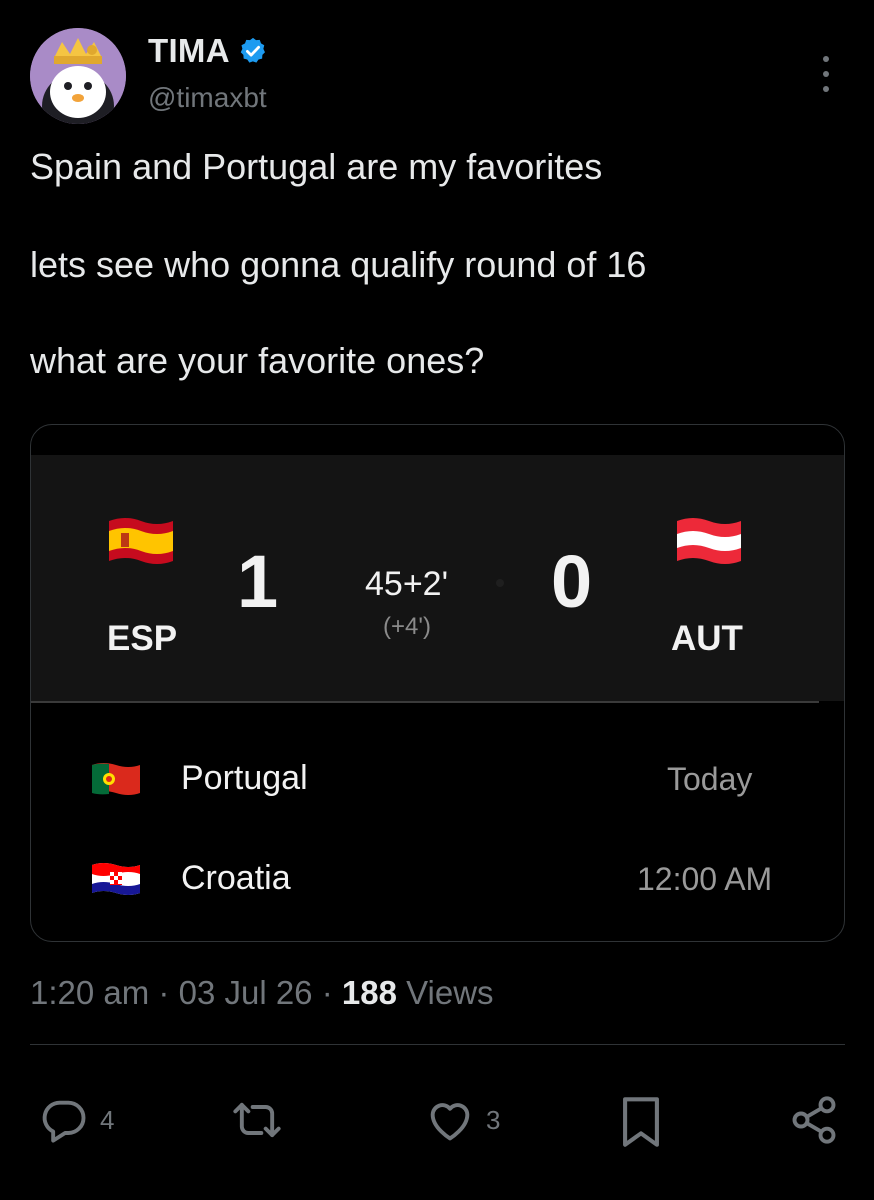  What do you see at coordinates (141, 541) in the screenshot?
I see `spain-flag-icon` at bounding box center [141, 541].